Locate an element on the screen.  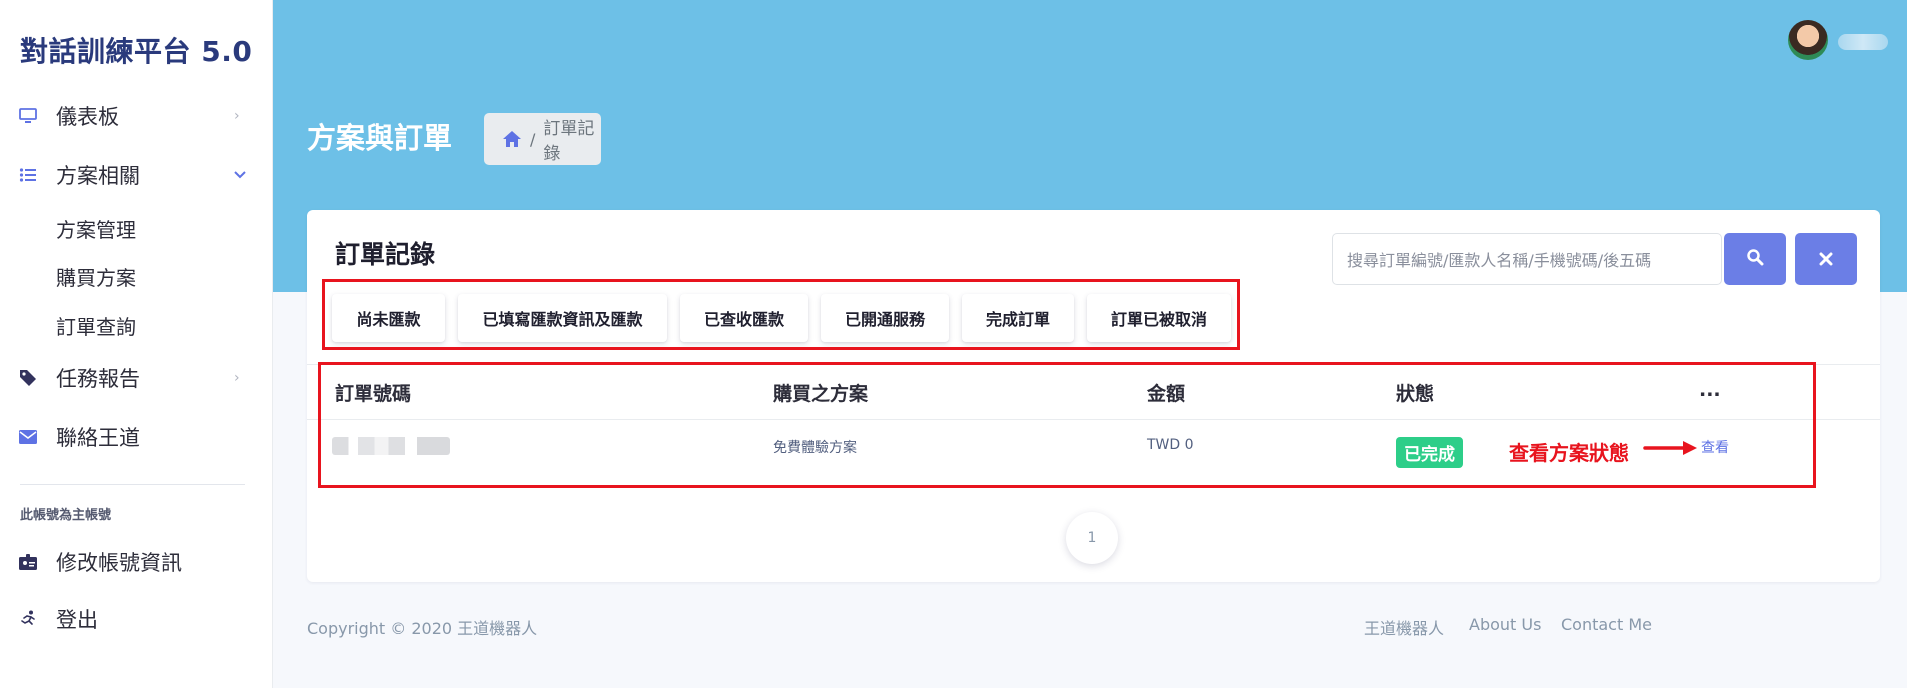
sidebar-subitem-order-query: 訂單查詢 is located at coordinates (96, 325).